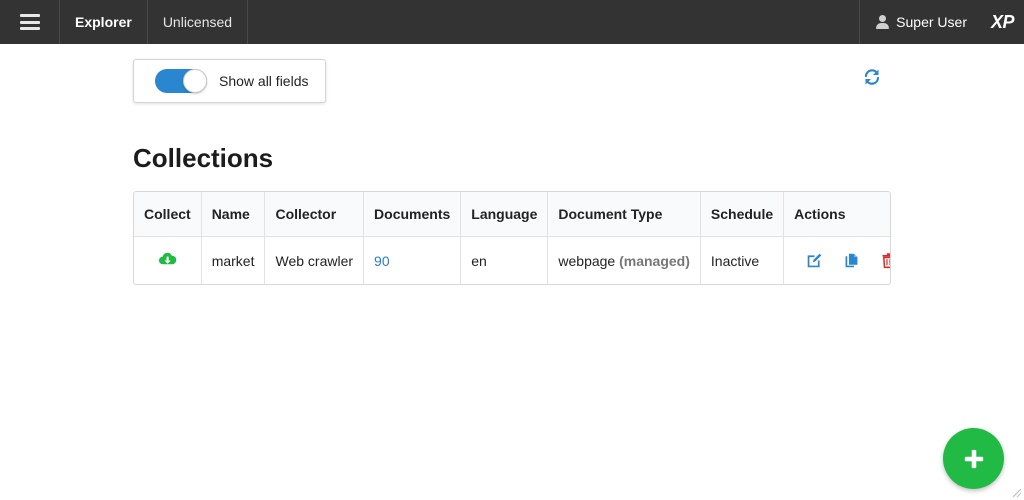 Image resolution: width=1024 pixels, height=500 pixels. I want to click on document-type-cell: webpage (managed), so click(624, 260).